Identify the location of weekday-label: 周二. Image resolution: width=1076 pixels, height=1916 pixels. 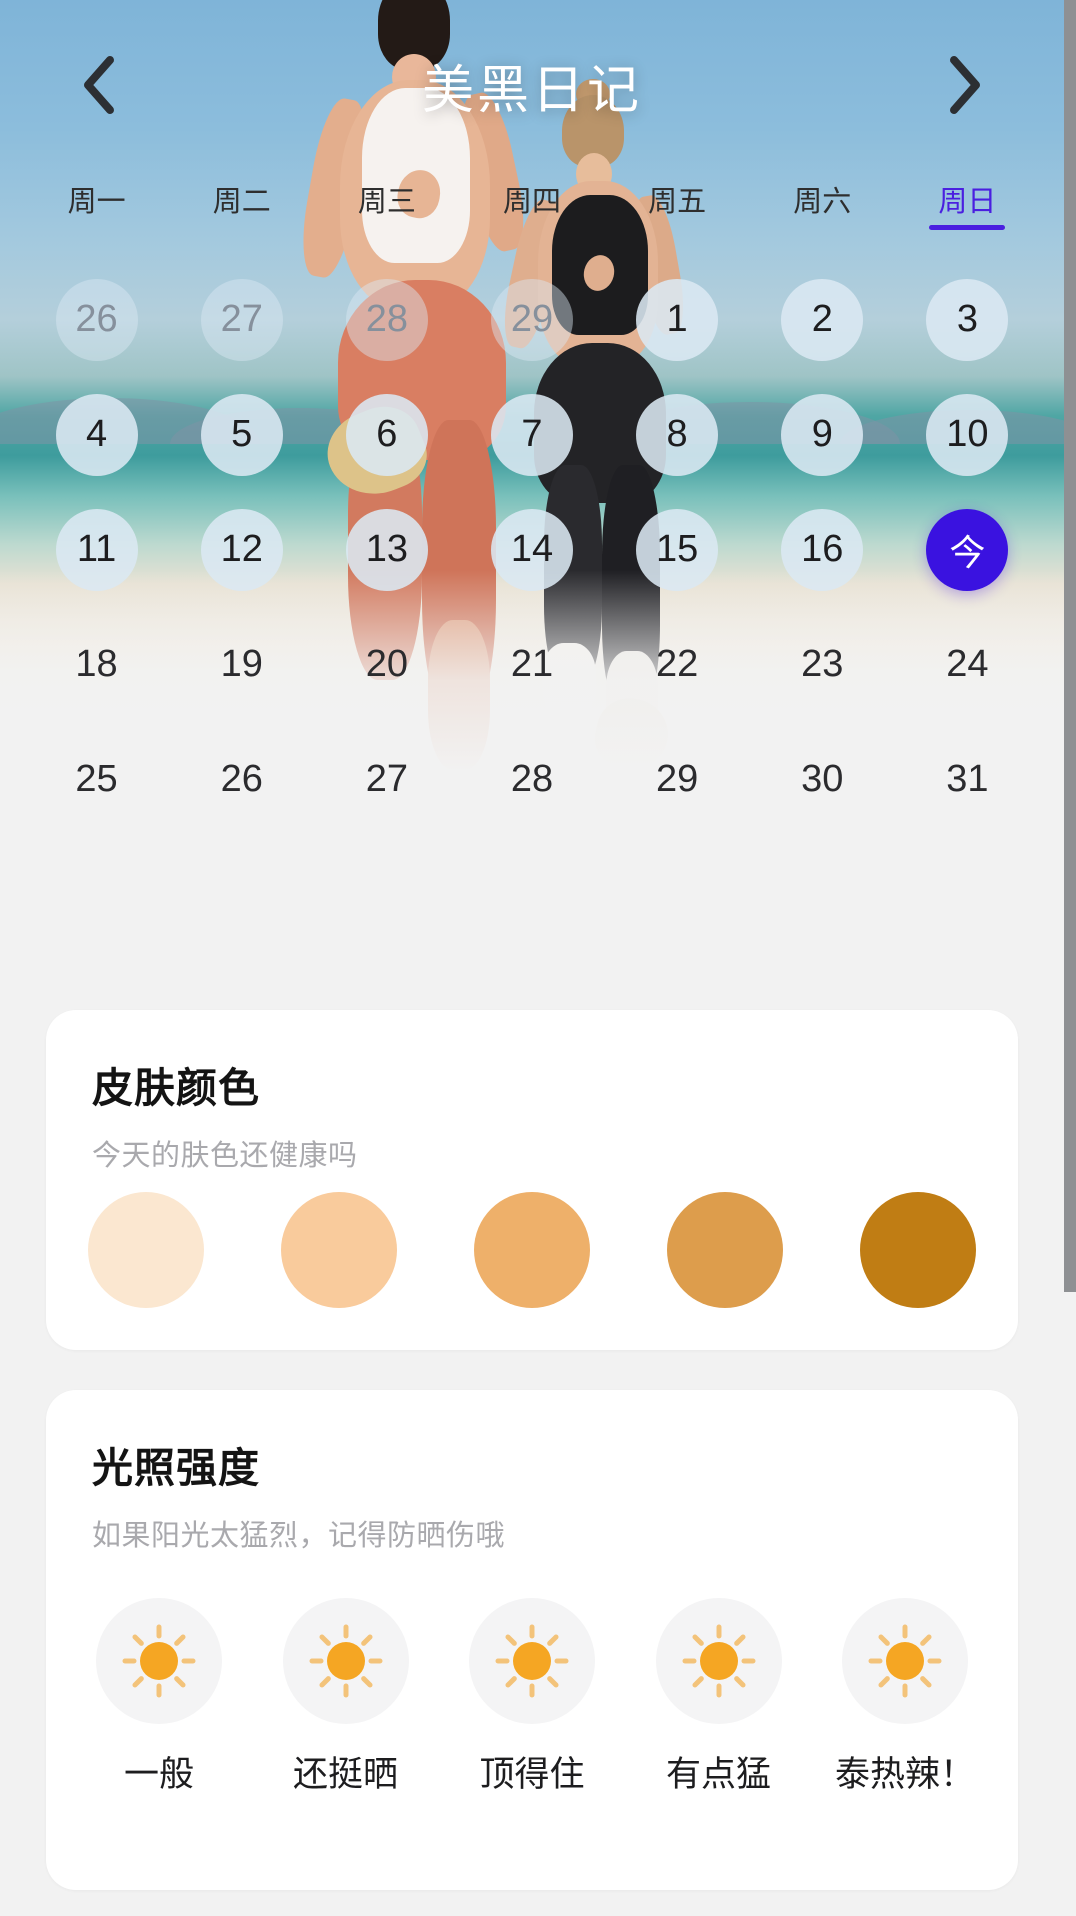
(241, 202).